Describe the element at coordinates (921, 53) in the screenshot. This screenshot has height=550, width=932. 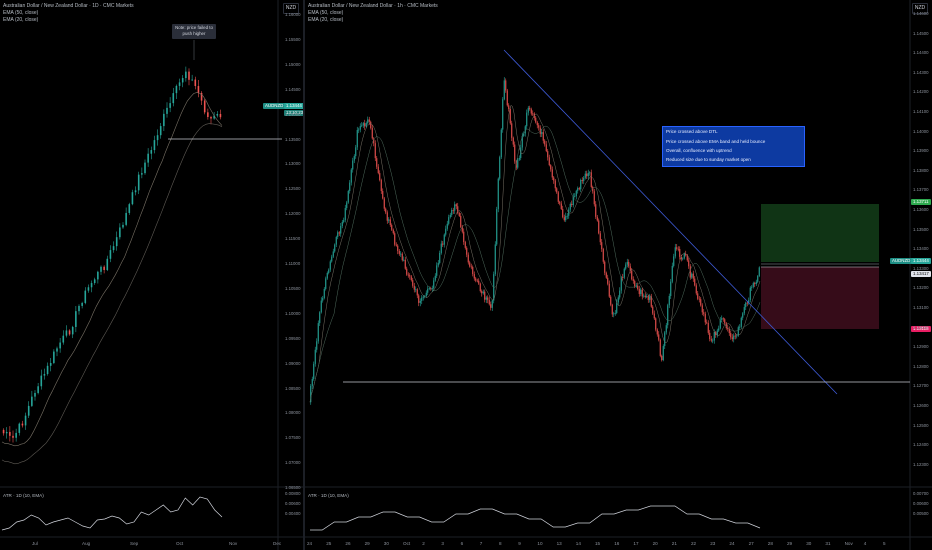
I see `price-tick-label: 1.14400` at that location.